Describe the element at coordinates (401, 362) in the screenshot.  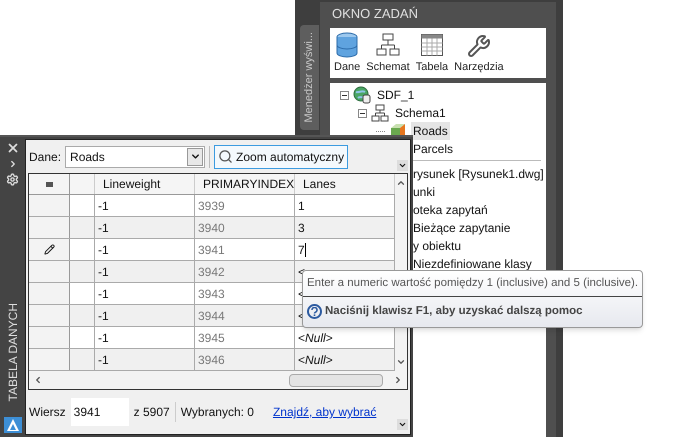
I see `scroll-down-icon` at that location.